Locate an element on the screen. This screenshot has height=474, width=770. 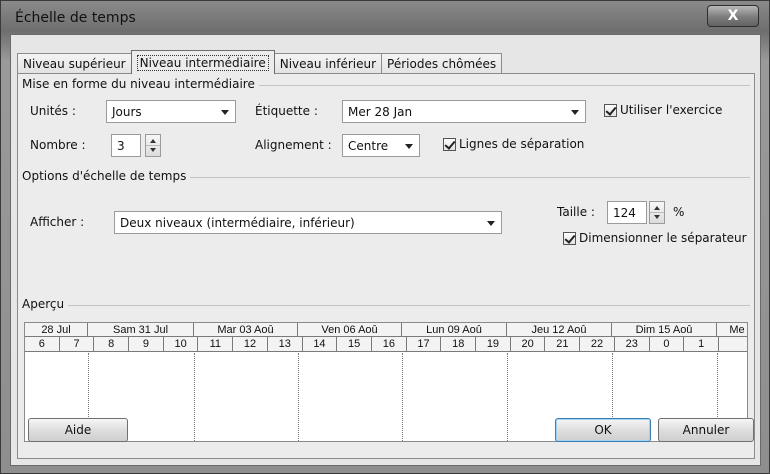
tier-cell: Jeu 12 Aoû is located at coordinates (559, 330).